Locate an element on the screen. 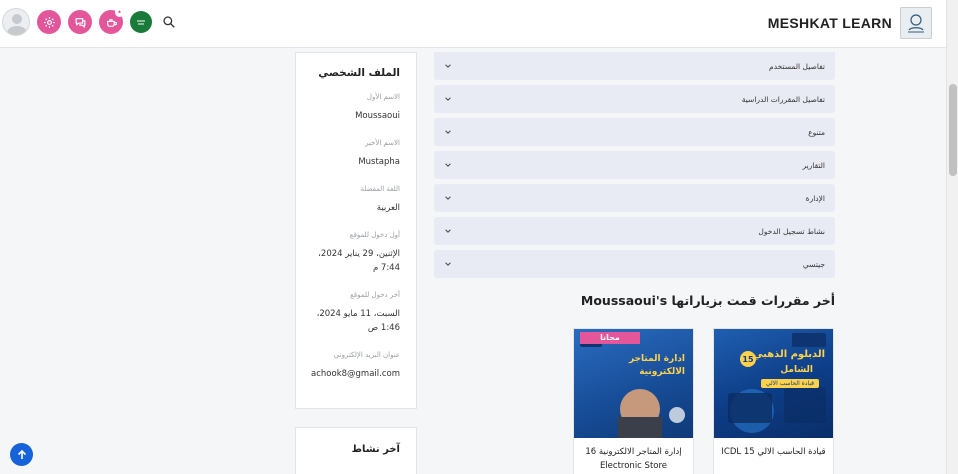 The image size is (958, 474). accordion-misc: متنوع is located at coordinates (634, 132).